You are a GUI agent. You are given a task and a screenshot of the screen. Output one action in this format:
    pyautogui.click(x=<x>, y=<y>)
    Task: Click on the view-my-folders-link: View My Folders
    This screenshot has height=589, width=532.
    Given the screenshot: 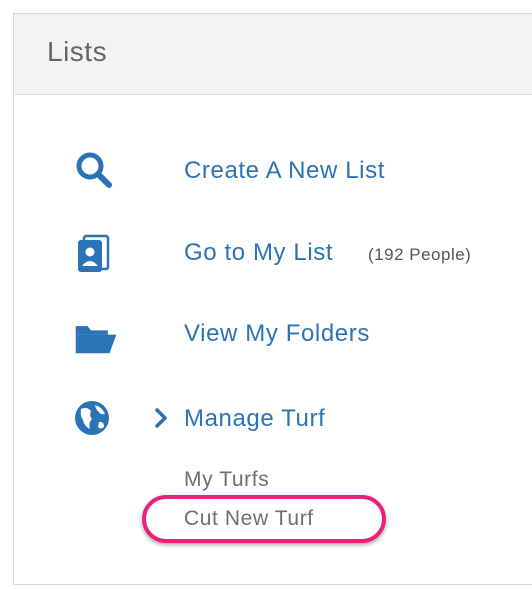 What is the action you would take?
    pyautogui.click(x=277, y=334)
    